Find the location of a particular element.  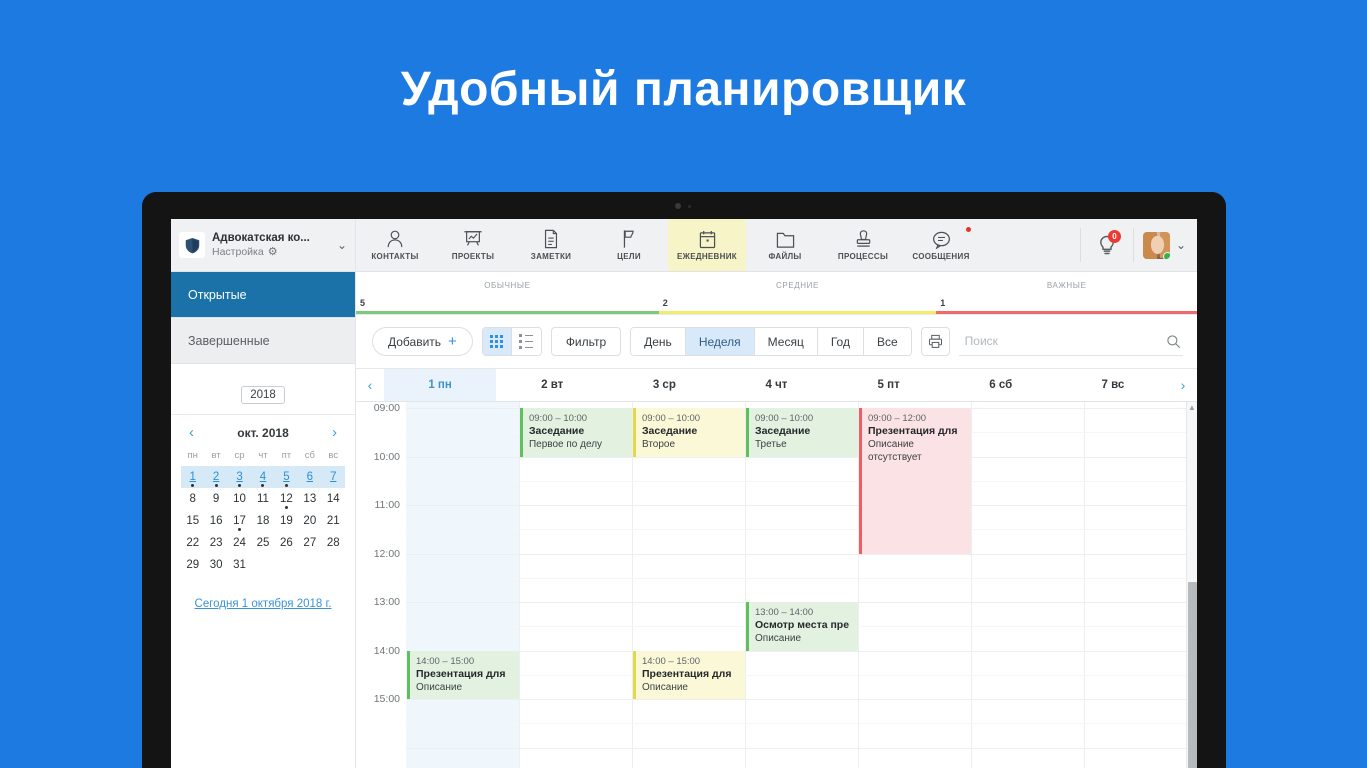

mini-calendar-day: 27 is located at coordinates (309, 543).